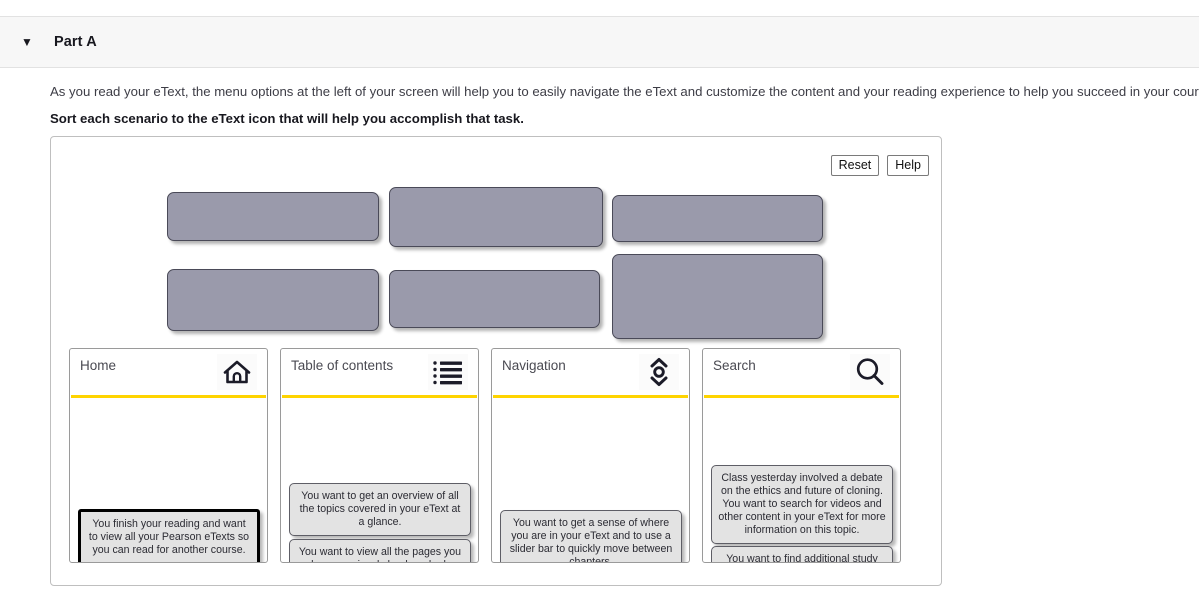  I want to click on search-icon, so click(870, 372).